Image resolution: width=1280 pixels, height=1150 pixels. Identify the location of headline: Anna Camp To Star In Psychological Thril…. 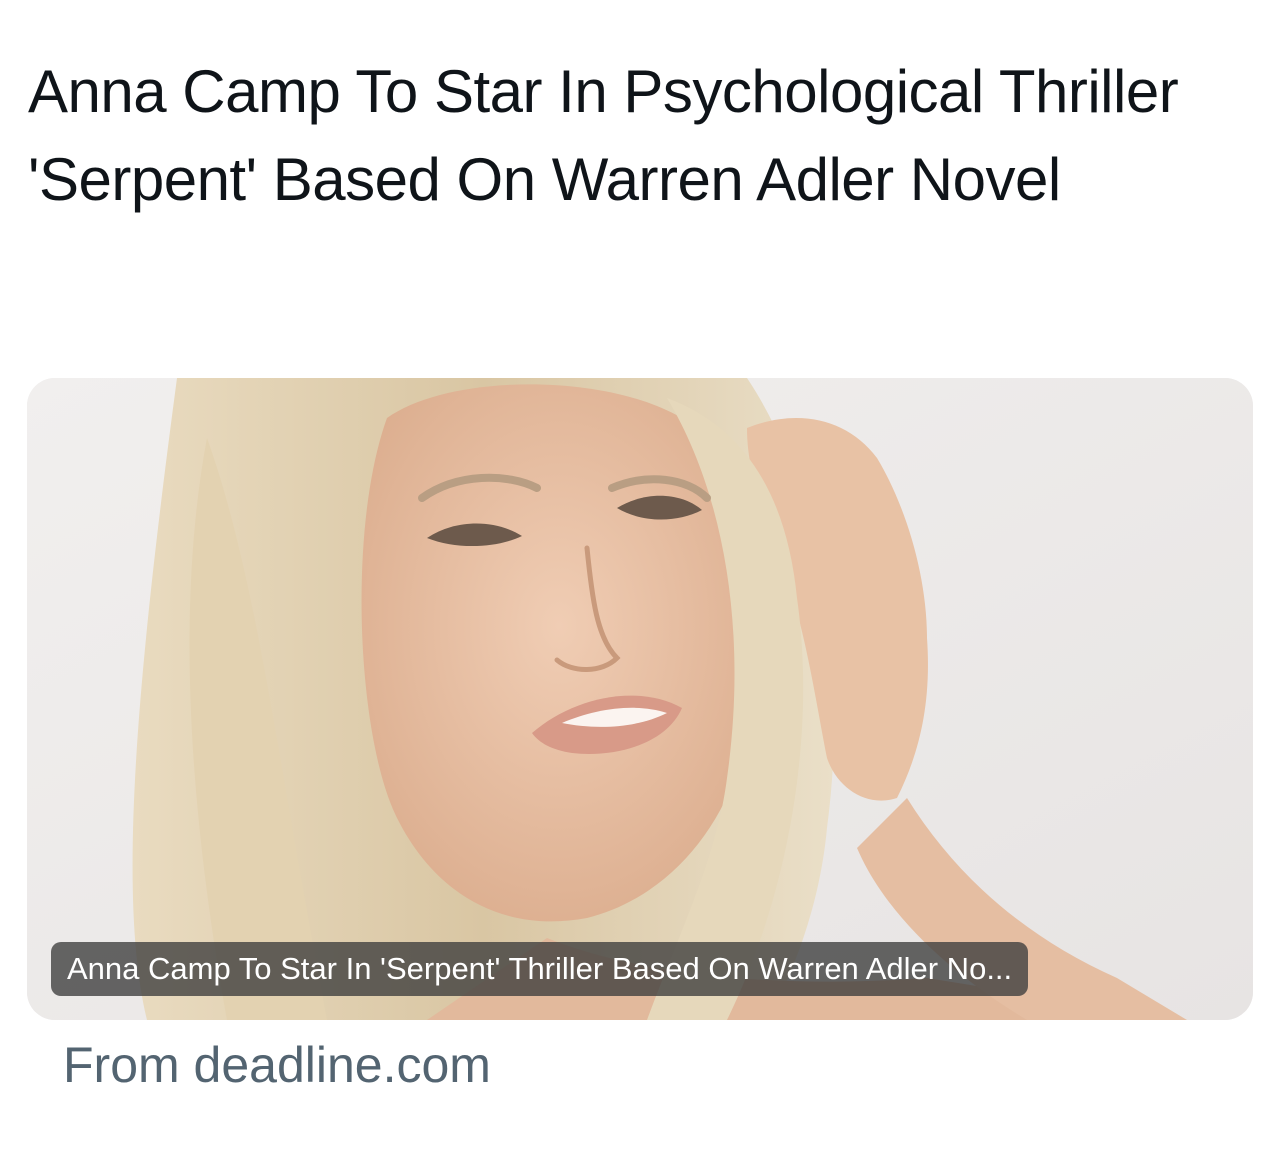
(603, 135).